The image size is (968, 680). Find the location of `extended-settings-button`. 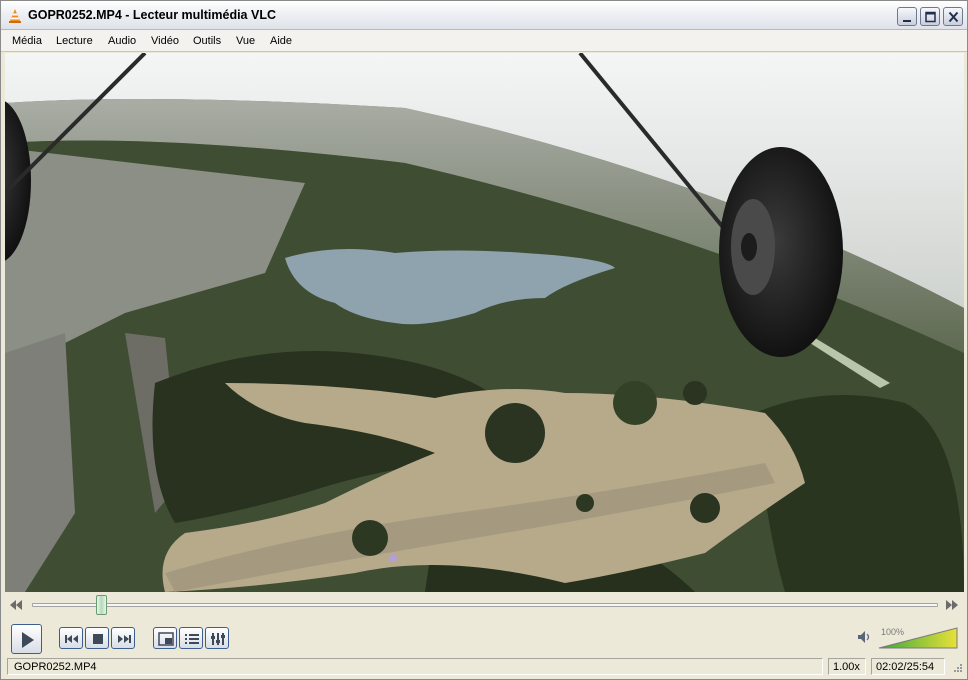

extended-settings-button is located at coordinates (217, 638).